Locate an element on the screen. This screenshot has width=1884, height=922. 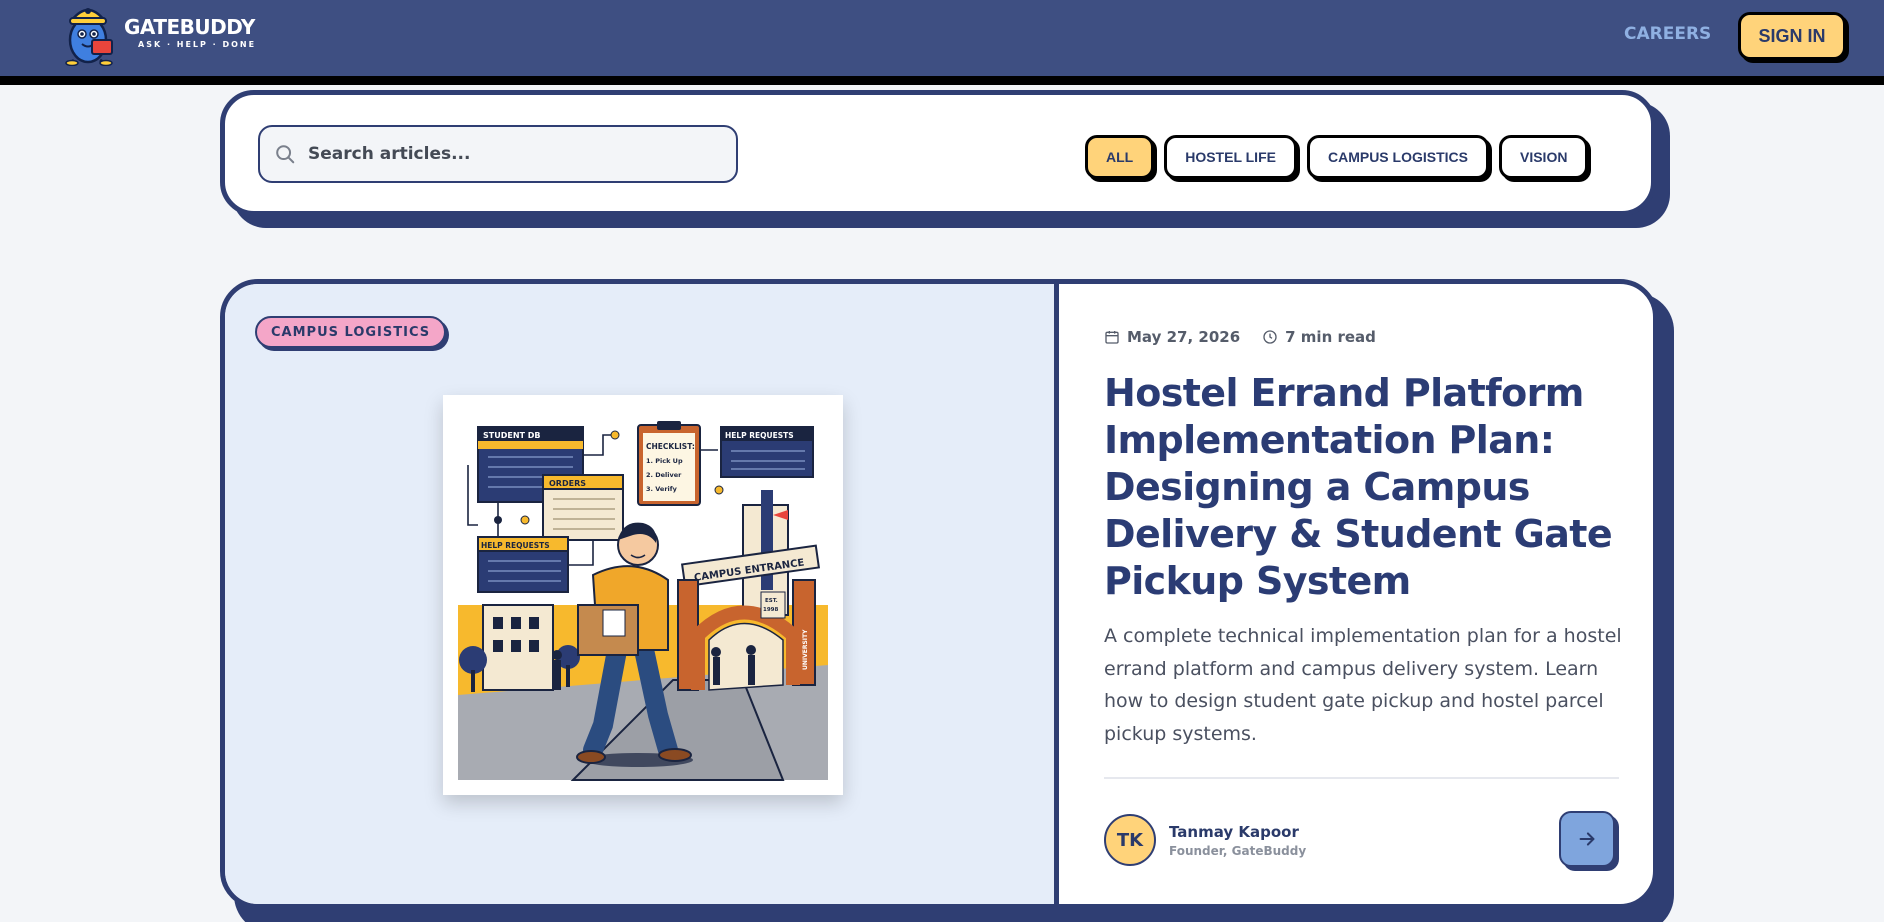
search-icon is located at coordinates (285, 154).